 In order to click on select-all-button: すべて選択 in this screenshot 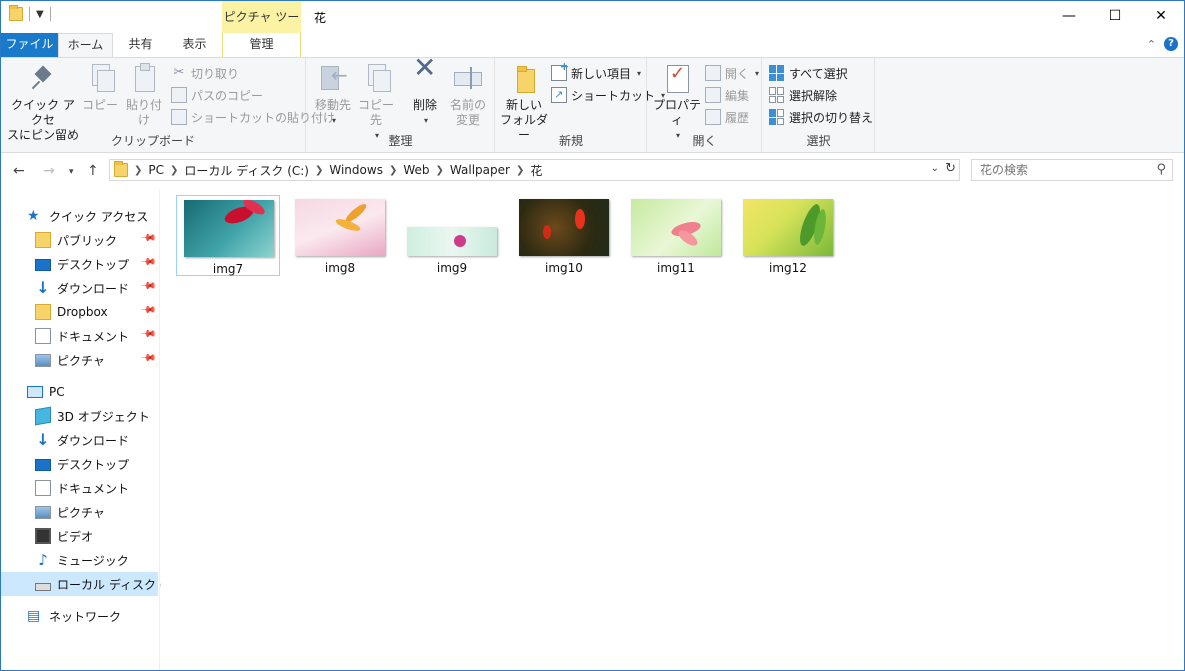, I will do `click(808, 73)`.